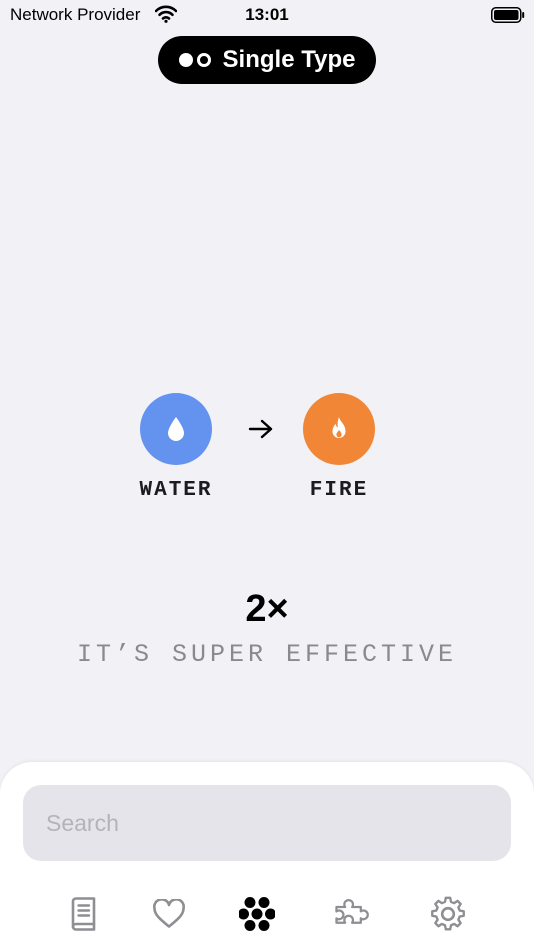 The image size is (534, 950). What do you see at coordinates (203, 60) in the screenshot?
I see `hollow-dot` at bounding box center [203, 60].